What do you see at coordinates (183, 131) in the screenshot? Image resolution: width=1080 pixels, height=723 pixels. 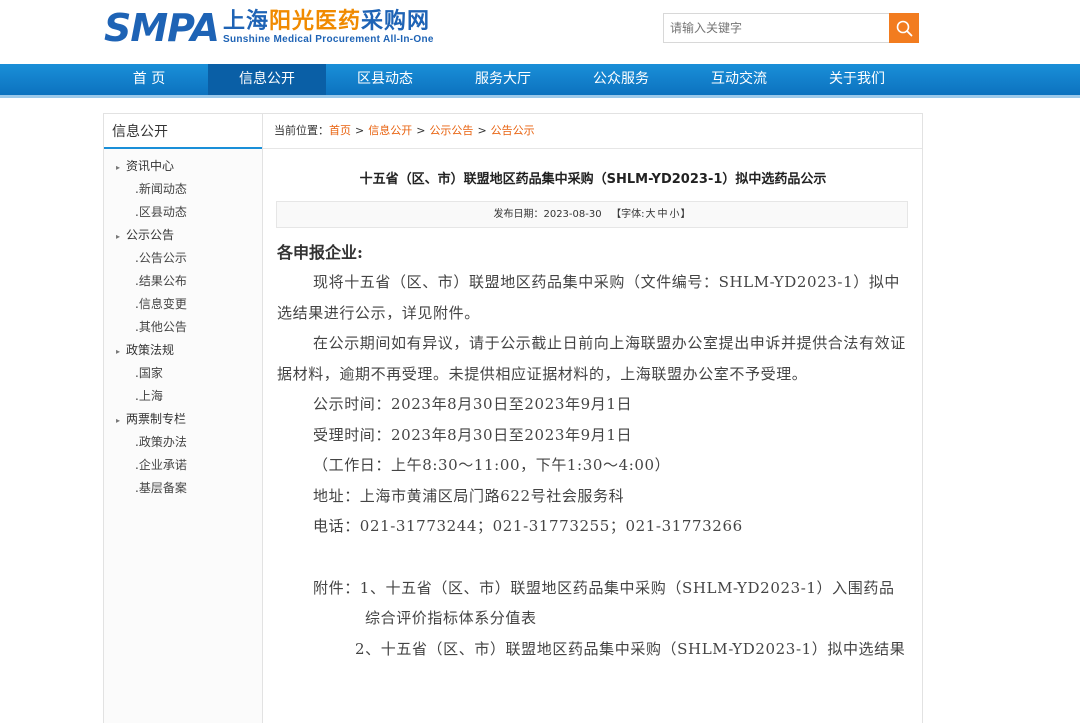 I see `sidebar-title: 信息公开` at bounding box center [183, 131].